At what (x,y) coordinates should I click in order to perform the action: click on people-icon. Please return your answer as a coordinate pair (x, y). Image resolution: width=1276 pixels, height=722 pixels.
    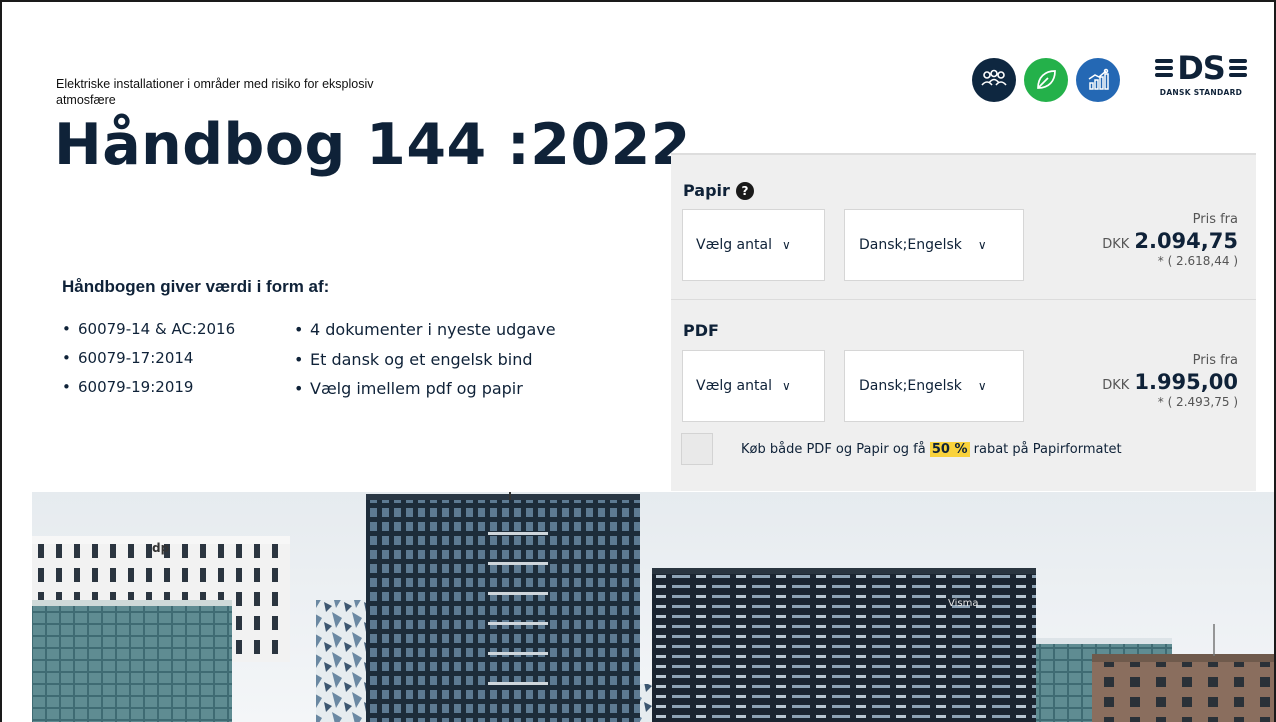
    Looking at the image, I should click on (994, 80).